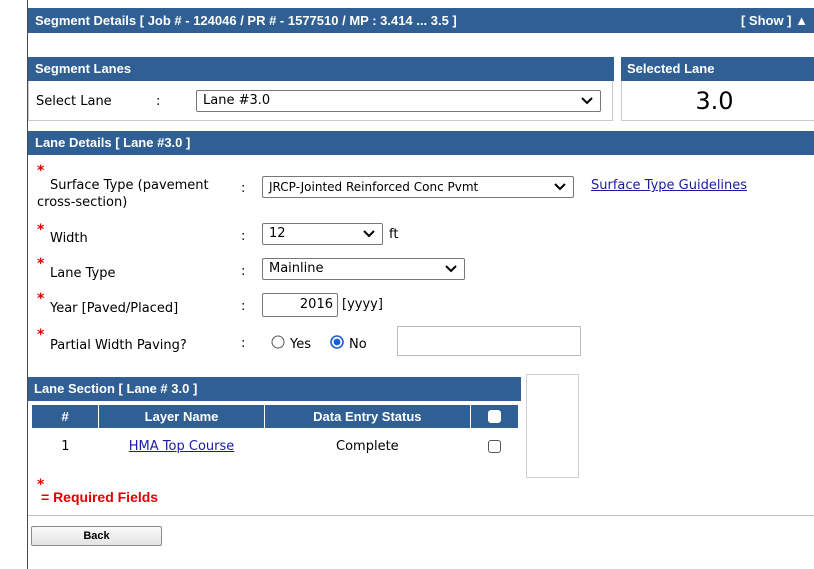  I want to click on column-header-number: #, so click(66, 416).